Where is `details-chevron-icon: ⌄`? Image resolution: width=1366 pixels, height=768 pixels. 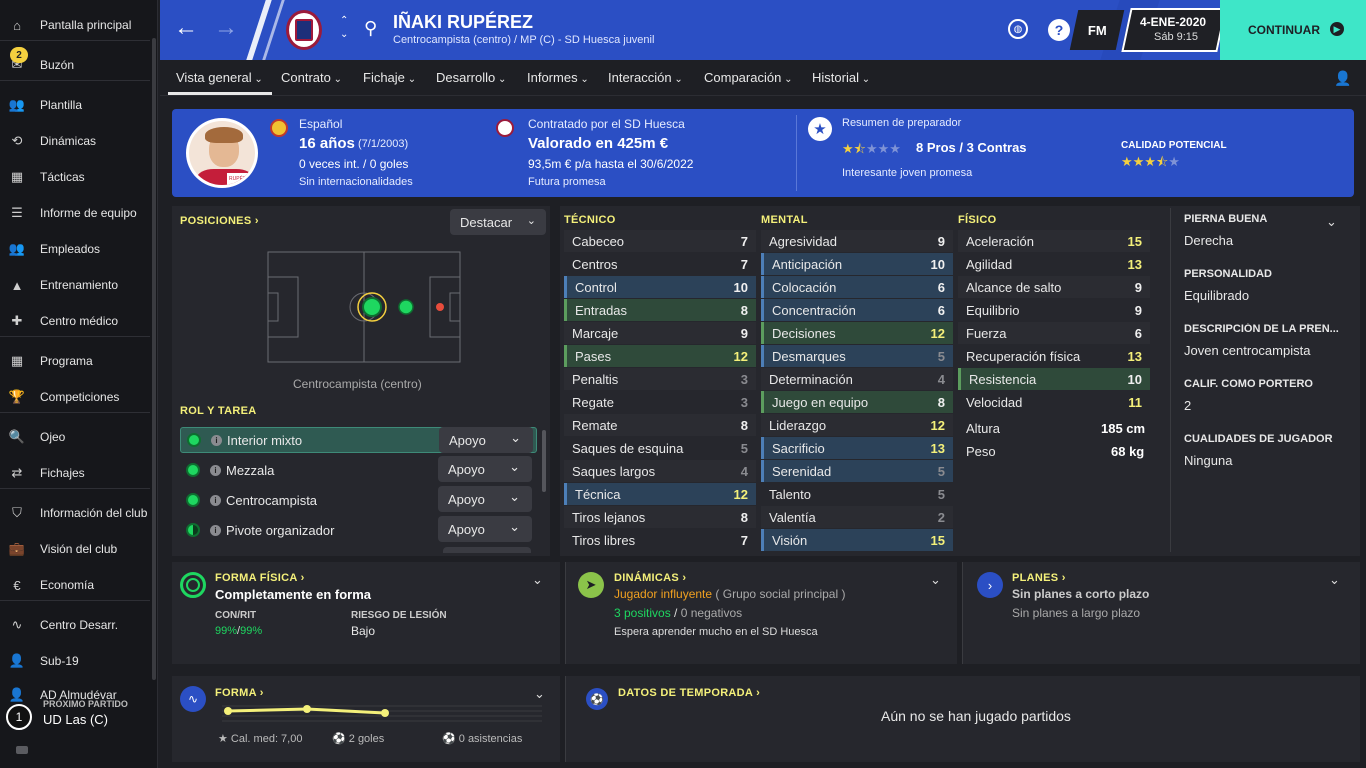
details-chevron-icon: ⌄ is located at coordinates (1331, 222).